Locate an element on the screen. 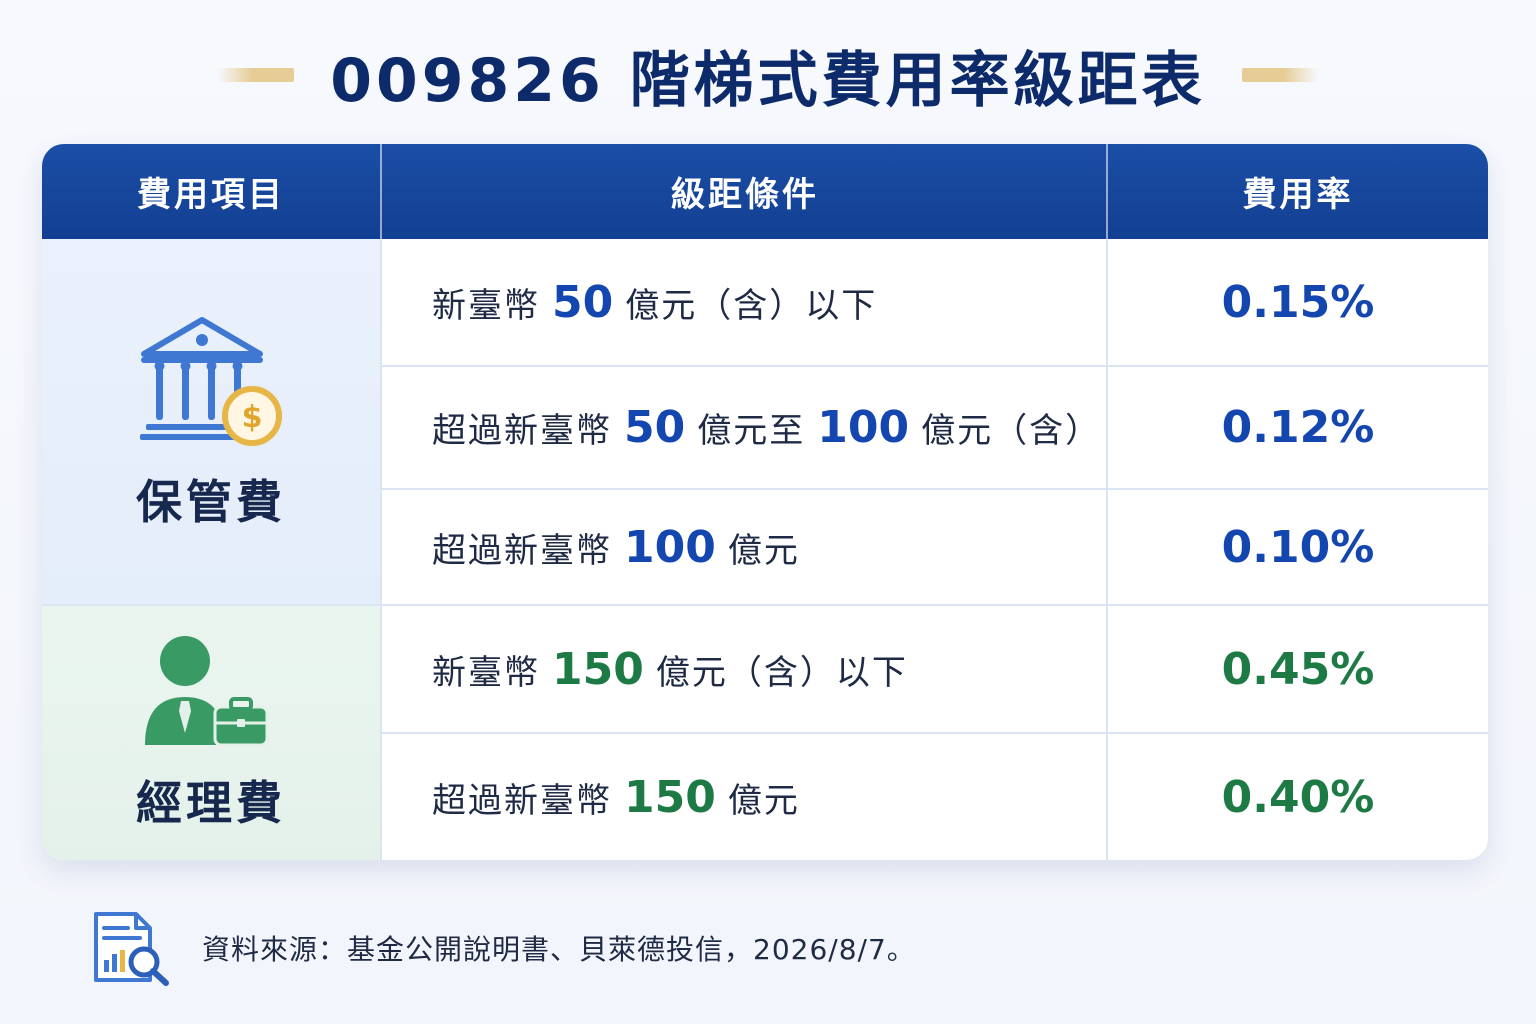 This screenshot has width=1536, height=1024. source-footer: 資料來源：基金公開說明書、貝萊德投信，2026/8/7。 is located at coordinates (503, 948).